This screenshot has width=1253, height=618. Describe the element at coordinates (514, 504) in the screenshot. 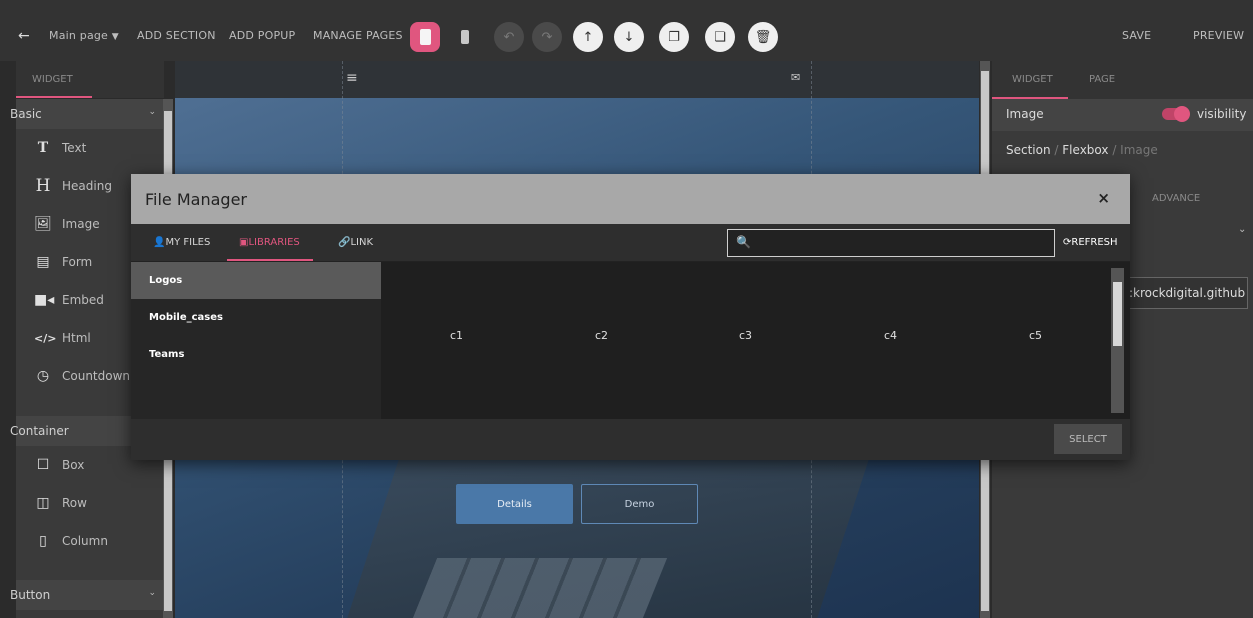

I see `details-button: Details` at that location.